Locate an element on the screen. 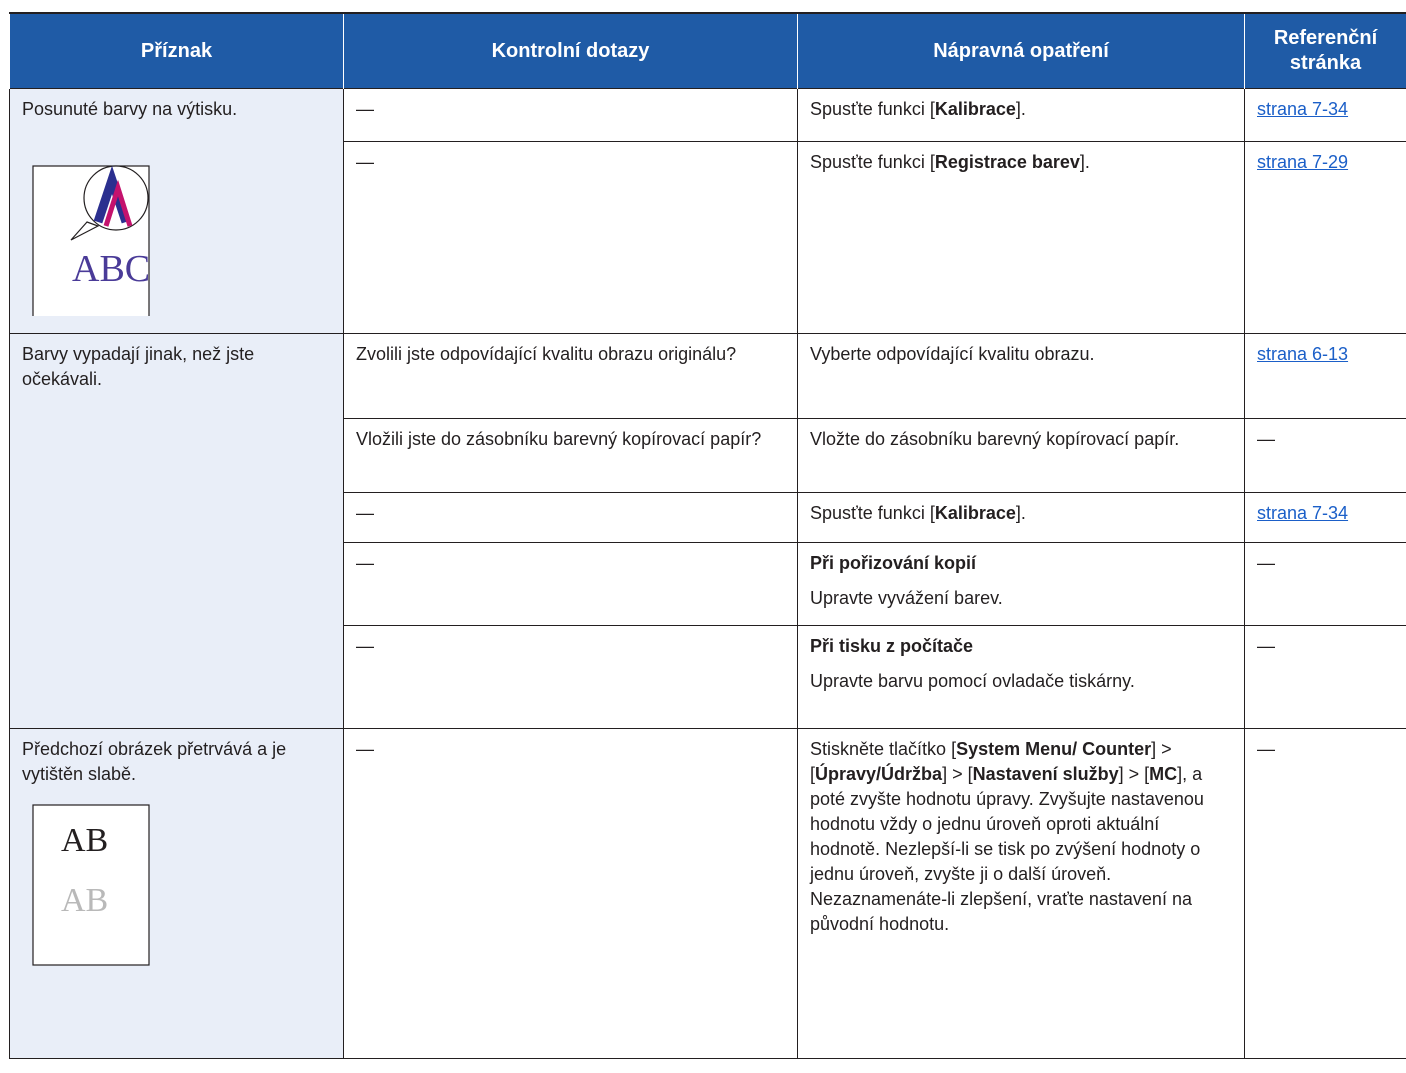 Image resolution: width=1406 pixels, height=1073 pixels. misregistered-color-illustration: ABC is located at coordinates (176, 239).